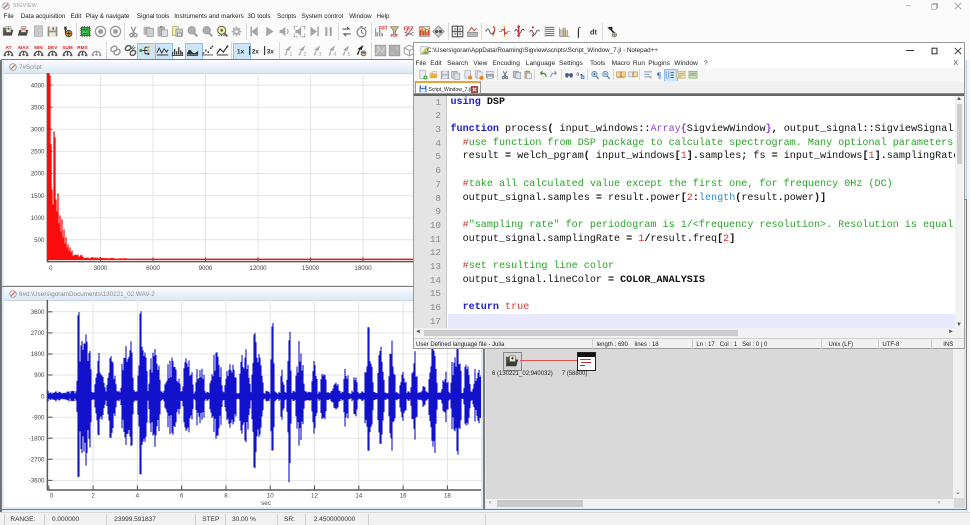 The image size is (970, 525). What do you see at coordinates (38, 174) in the screenshot?
I see `svg-text: 2000` at bounding box center [38, 174].